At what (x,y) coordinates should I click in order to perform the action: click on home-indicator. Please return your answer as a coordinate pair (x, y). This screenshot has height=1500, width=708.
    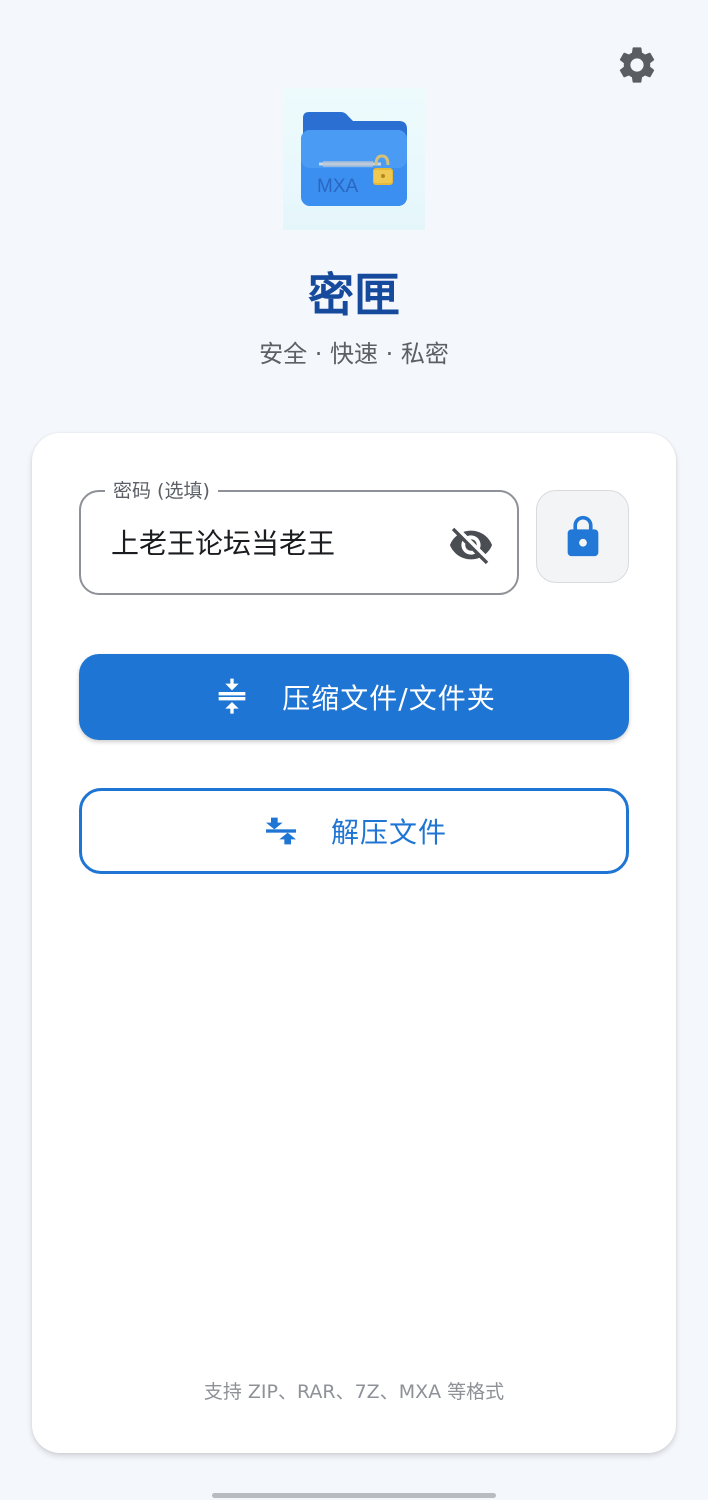
    Looking at the image, I should click on (354, 1495).